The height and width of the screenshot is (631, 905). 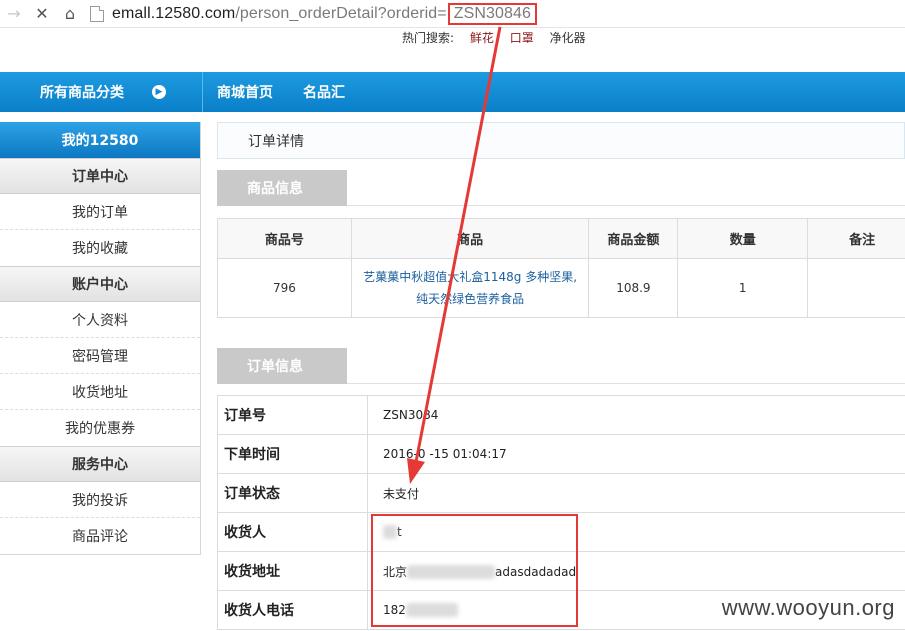 I want to click on sidebar-item-address: 收货地址, so click(x=100, y=392).